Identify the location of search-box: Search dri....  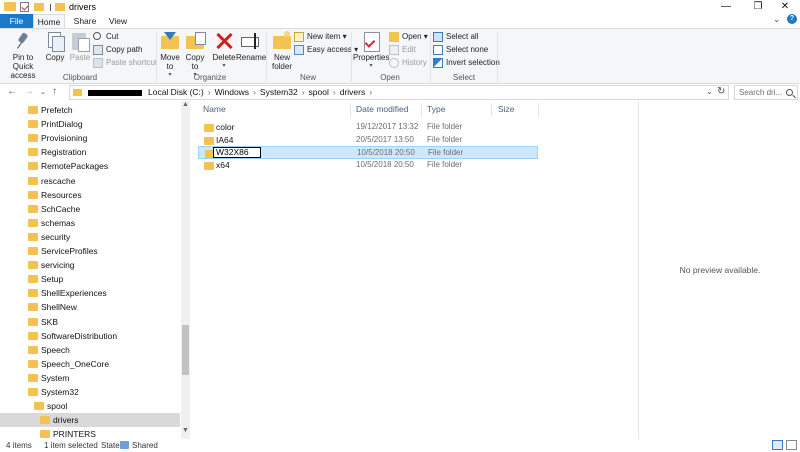
(766, 92).